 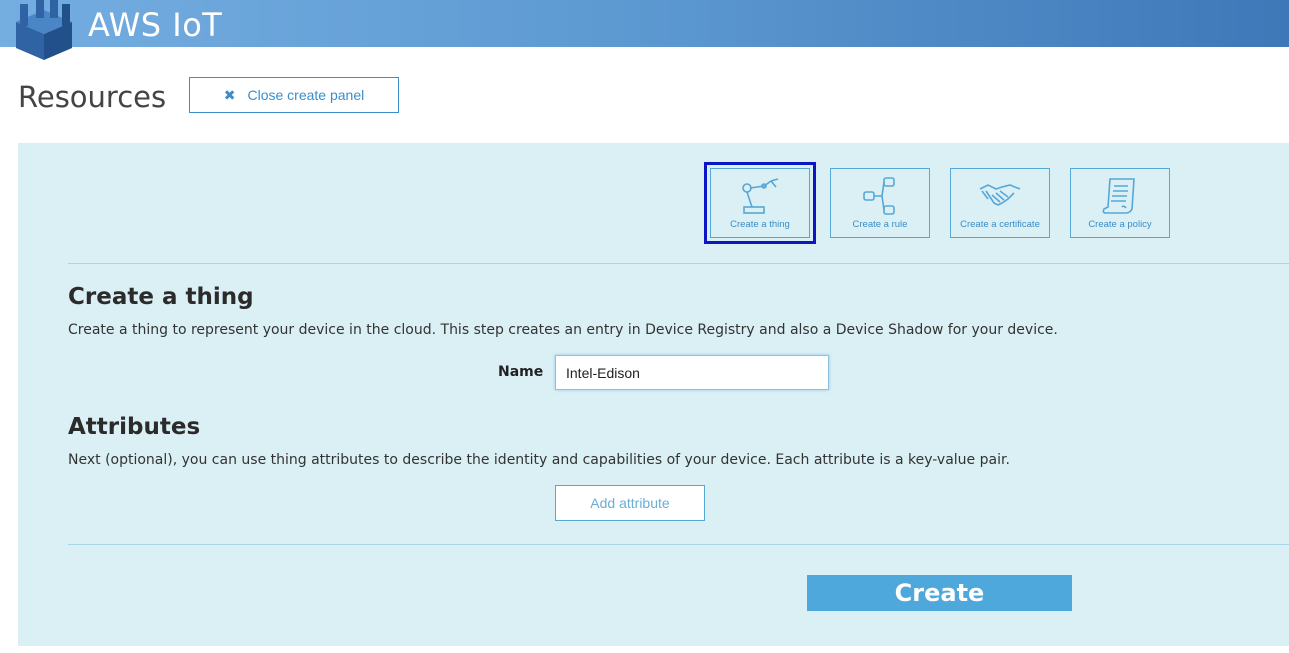 What do you see at coordinates (306, 95) in the screenshot?
I see `close-create-panel-label: Close create panel` at bounding box center [306, 95].